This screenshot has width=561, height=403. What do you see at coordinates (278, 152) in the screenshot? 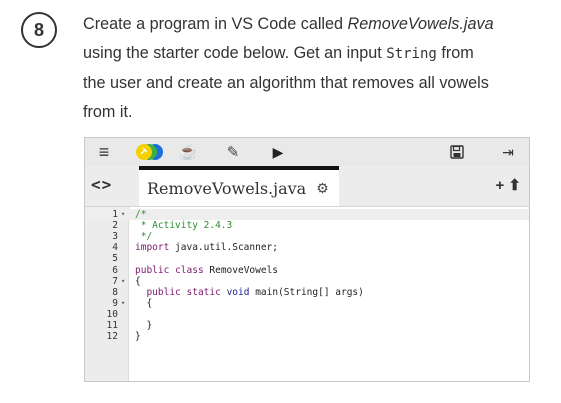
I see `run-icon: ▶` at bounding box center [278, 152].